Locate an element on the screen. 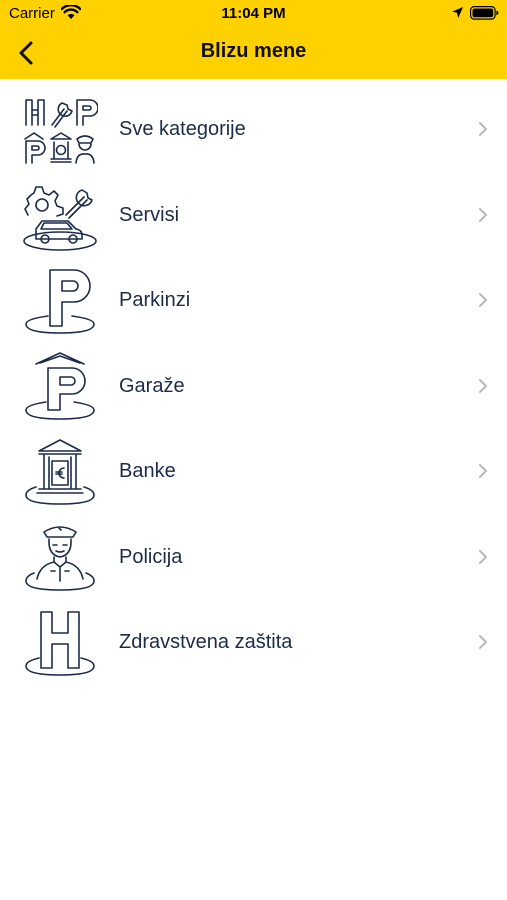 The width and height of the screenshot is (507, 900). list-item-servisi: Servisi is located at coordinates (253, 216).